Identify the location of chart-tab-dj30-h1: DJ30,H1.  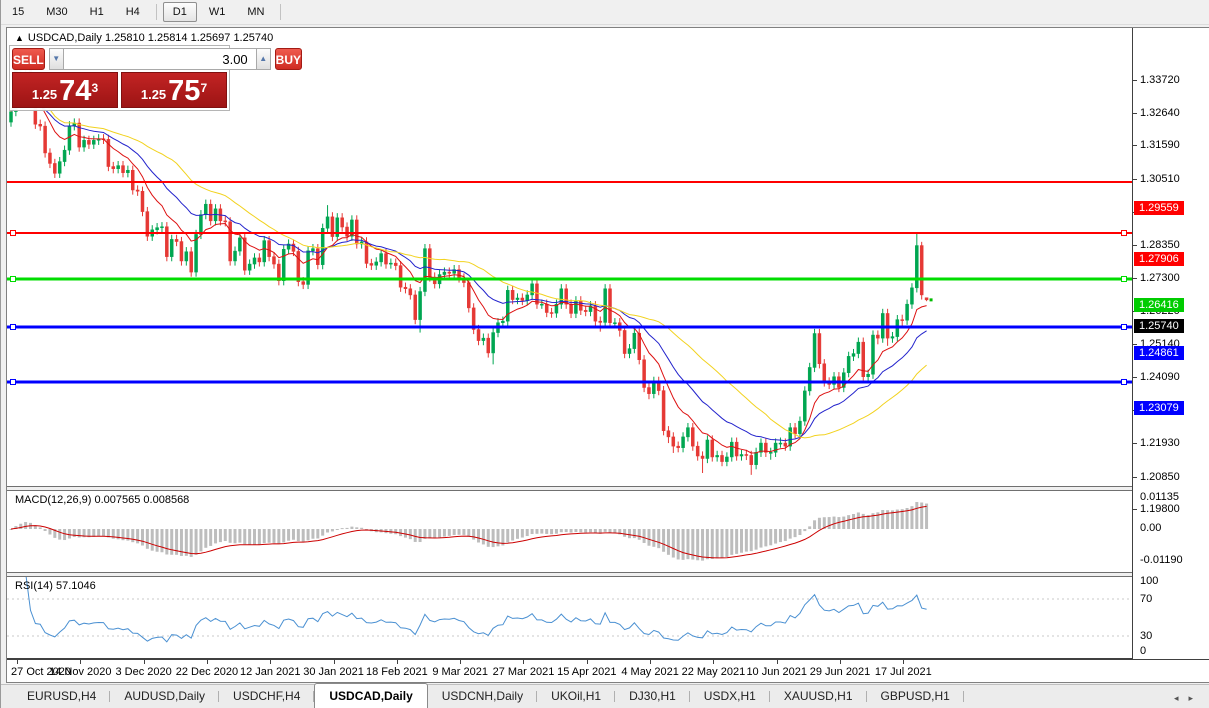
(652, 696).